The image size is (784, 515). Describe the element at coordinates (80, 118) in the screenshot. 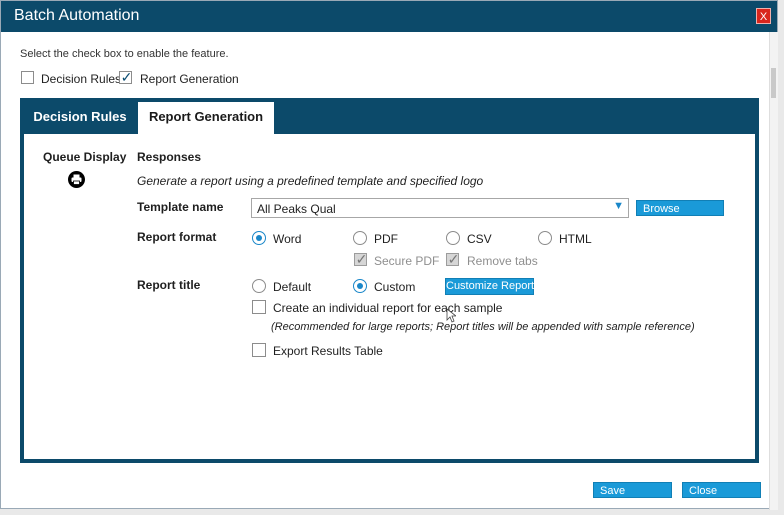

I see `tab-decision-rules: Decision Rules` at that location.